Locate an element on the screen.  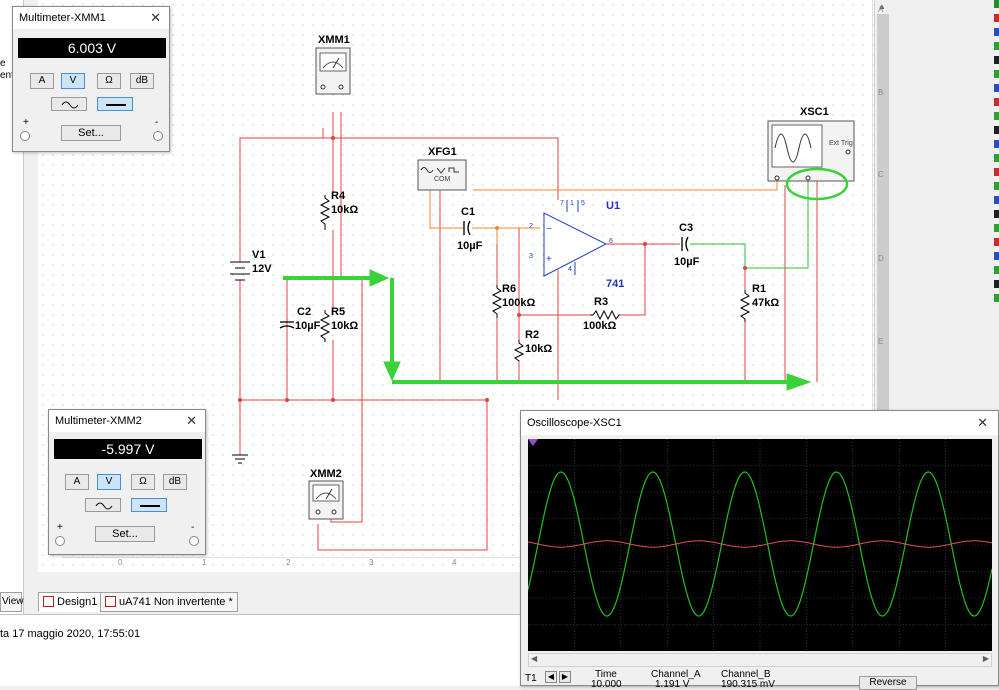
window-title-bar: Oscilloscope-XSC1 ✕ is located at coordinates (759, 423).